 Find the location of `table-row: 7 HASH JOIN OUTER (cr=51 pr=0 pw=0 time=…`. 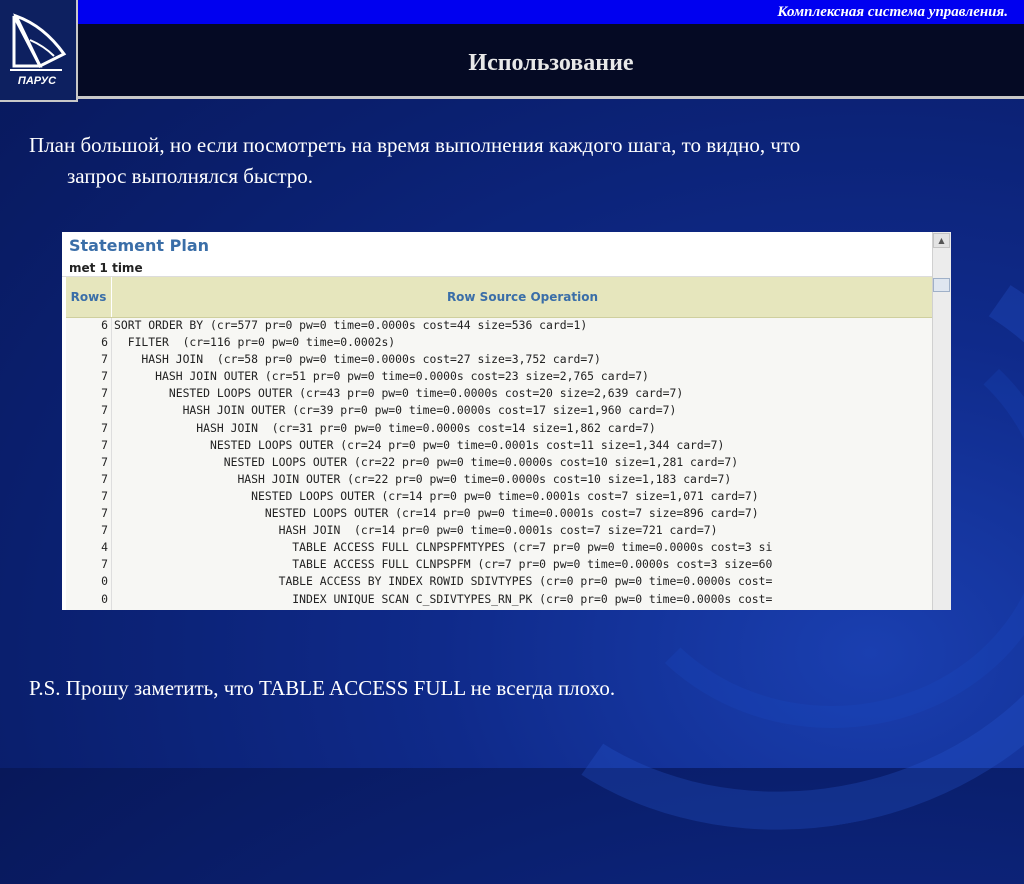

table-row: 7 HASH JOIN OUTER (cr=51 pr=0 pw=0 time=… is located at coordinates (499, 377).